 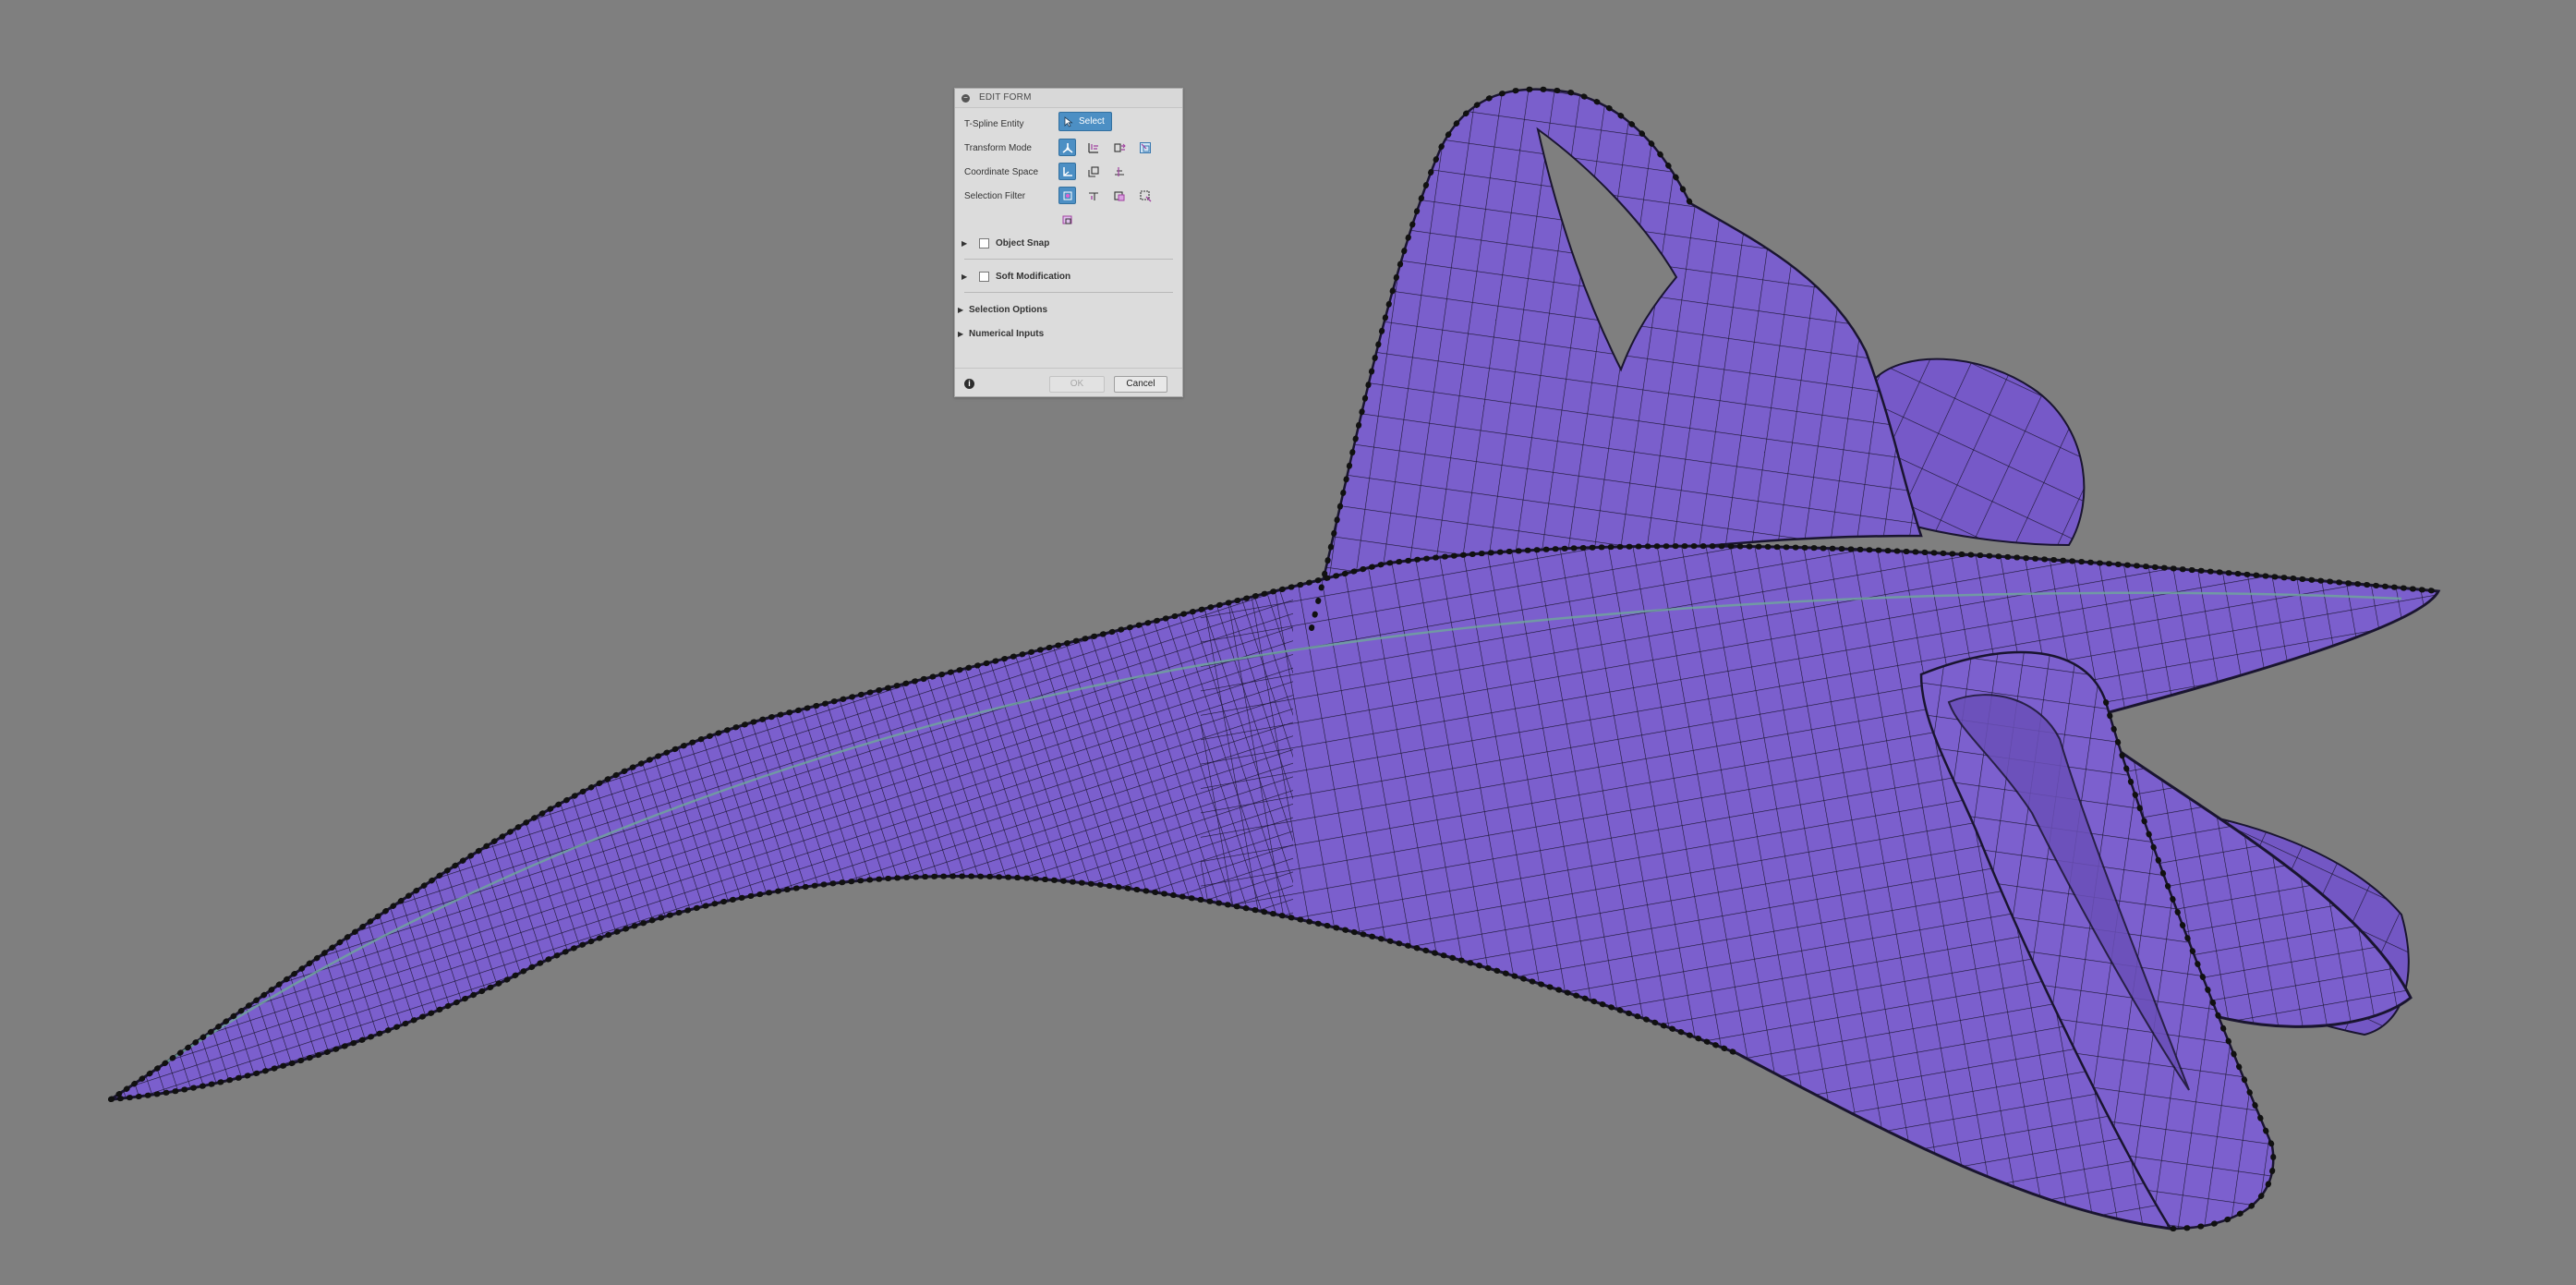 What do you see at coordinates (1068, 310) in the screenshot?
I see `selection-options-section: ▶ Selection Options` at bounding box center [1068, 310].